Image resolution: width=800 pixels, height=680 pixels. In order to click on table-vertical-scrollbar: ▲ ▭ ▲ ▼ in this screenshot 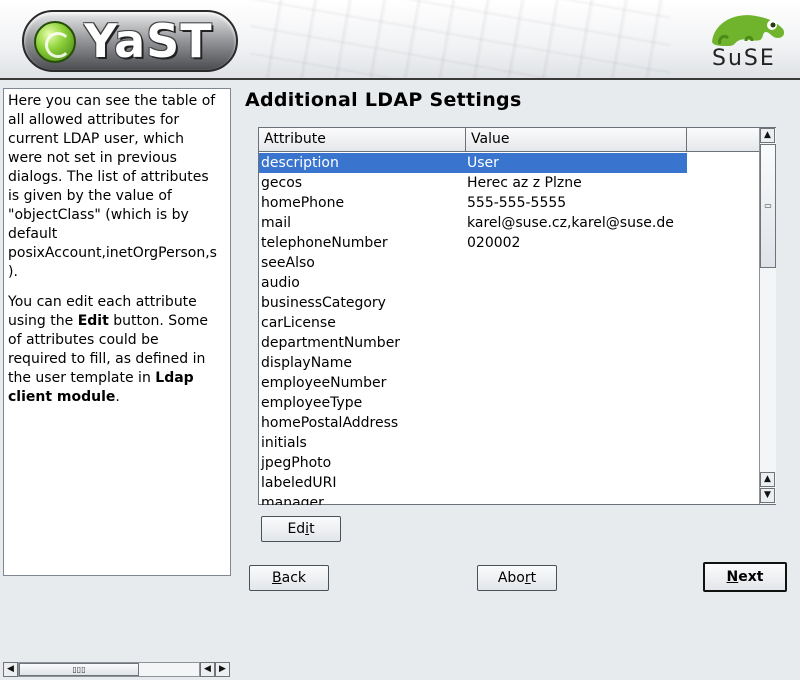, I will do `click(767, 316)`.